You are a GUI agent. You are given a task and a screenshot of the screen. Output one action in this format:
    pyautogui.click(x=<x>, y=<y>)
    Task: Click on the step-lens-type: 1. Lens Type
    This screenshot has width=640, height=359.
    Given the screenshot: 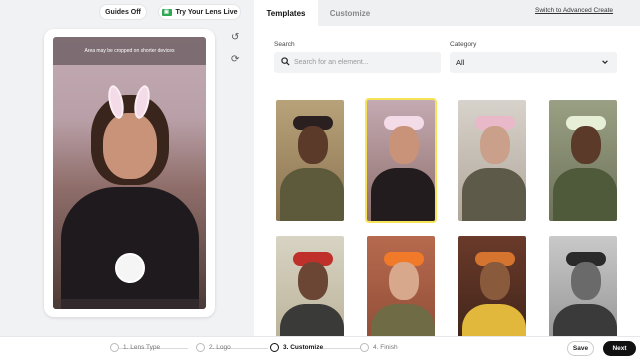 What is the action you would take?
    pyautogui.click(x=135, y=347)
    